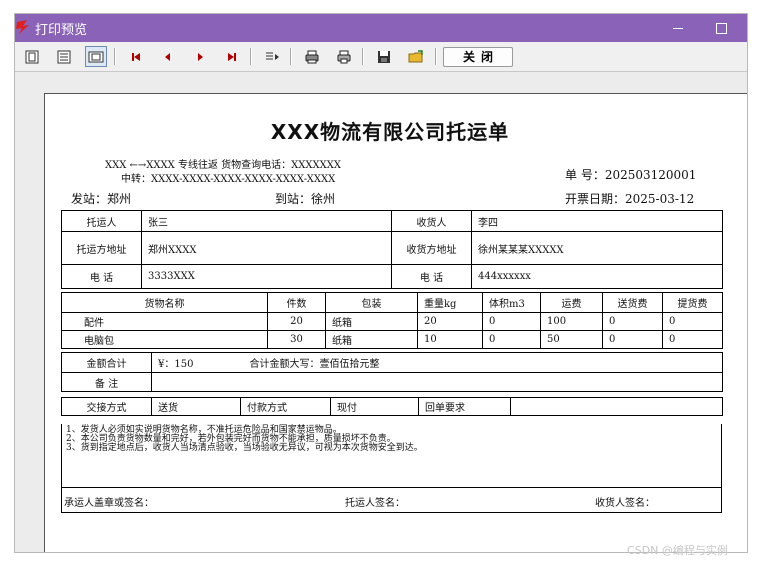 This screenshot has width=762, height=565. What do you see at coordinates (96, 56) in the screenshot?
I see `page-setup-icon` at bounding box center [96, 56].